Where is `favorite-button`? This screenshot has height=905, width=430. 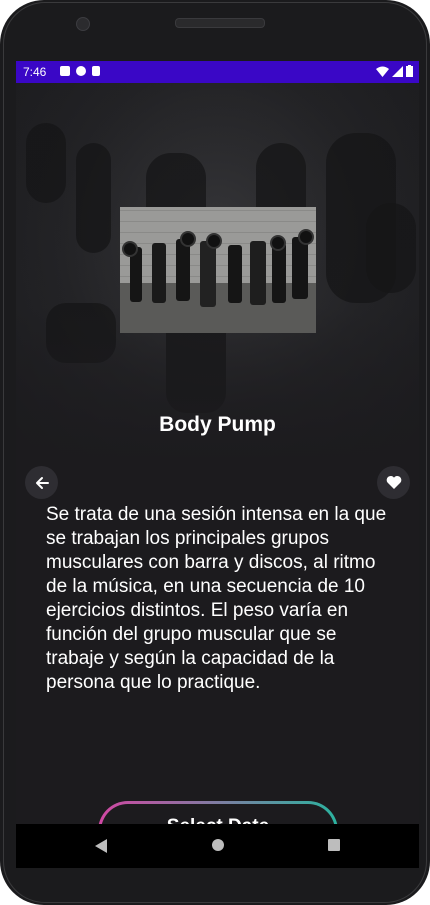 favorite-button is located at coordinates (393, 482).